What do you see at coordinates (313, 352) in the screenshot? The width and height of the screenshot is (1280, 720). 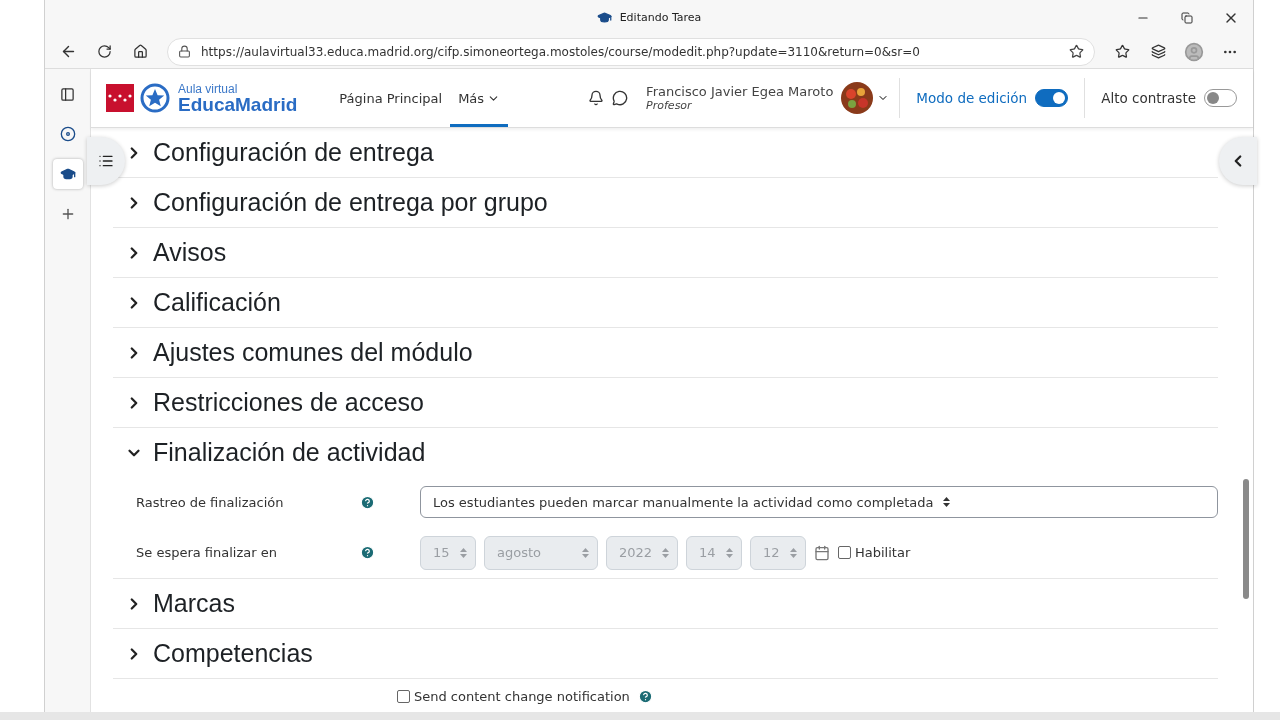 I see `section-title: Ajustes comunes del módulo` at bounding box center [313, 352].